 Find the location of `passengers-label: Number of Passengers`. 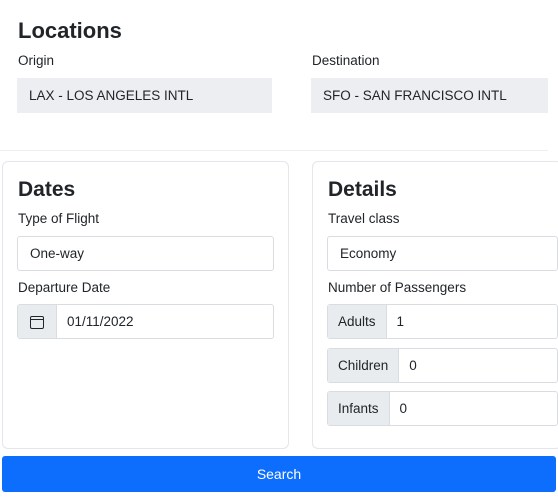

passengers-label: Number of Passengers is located at coordinates (397, 287).